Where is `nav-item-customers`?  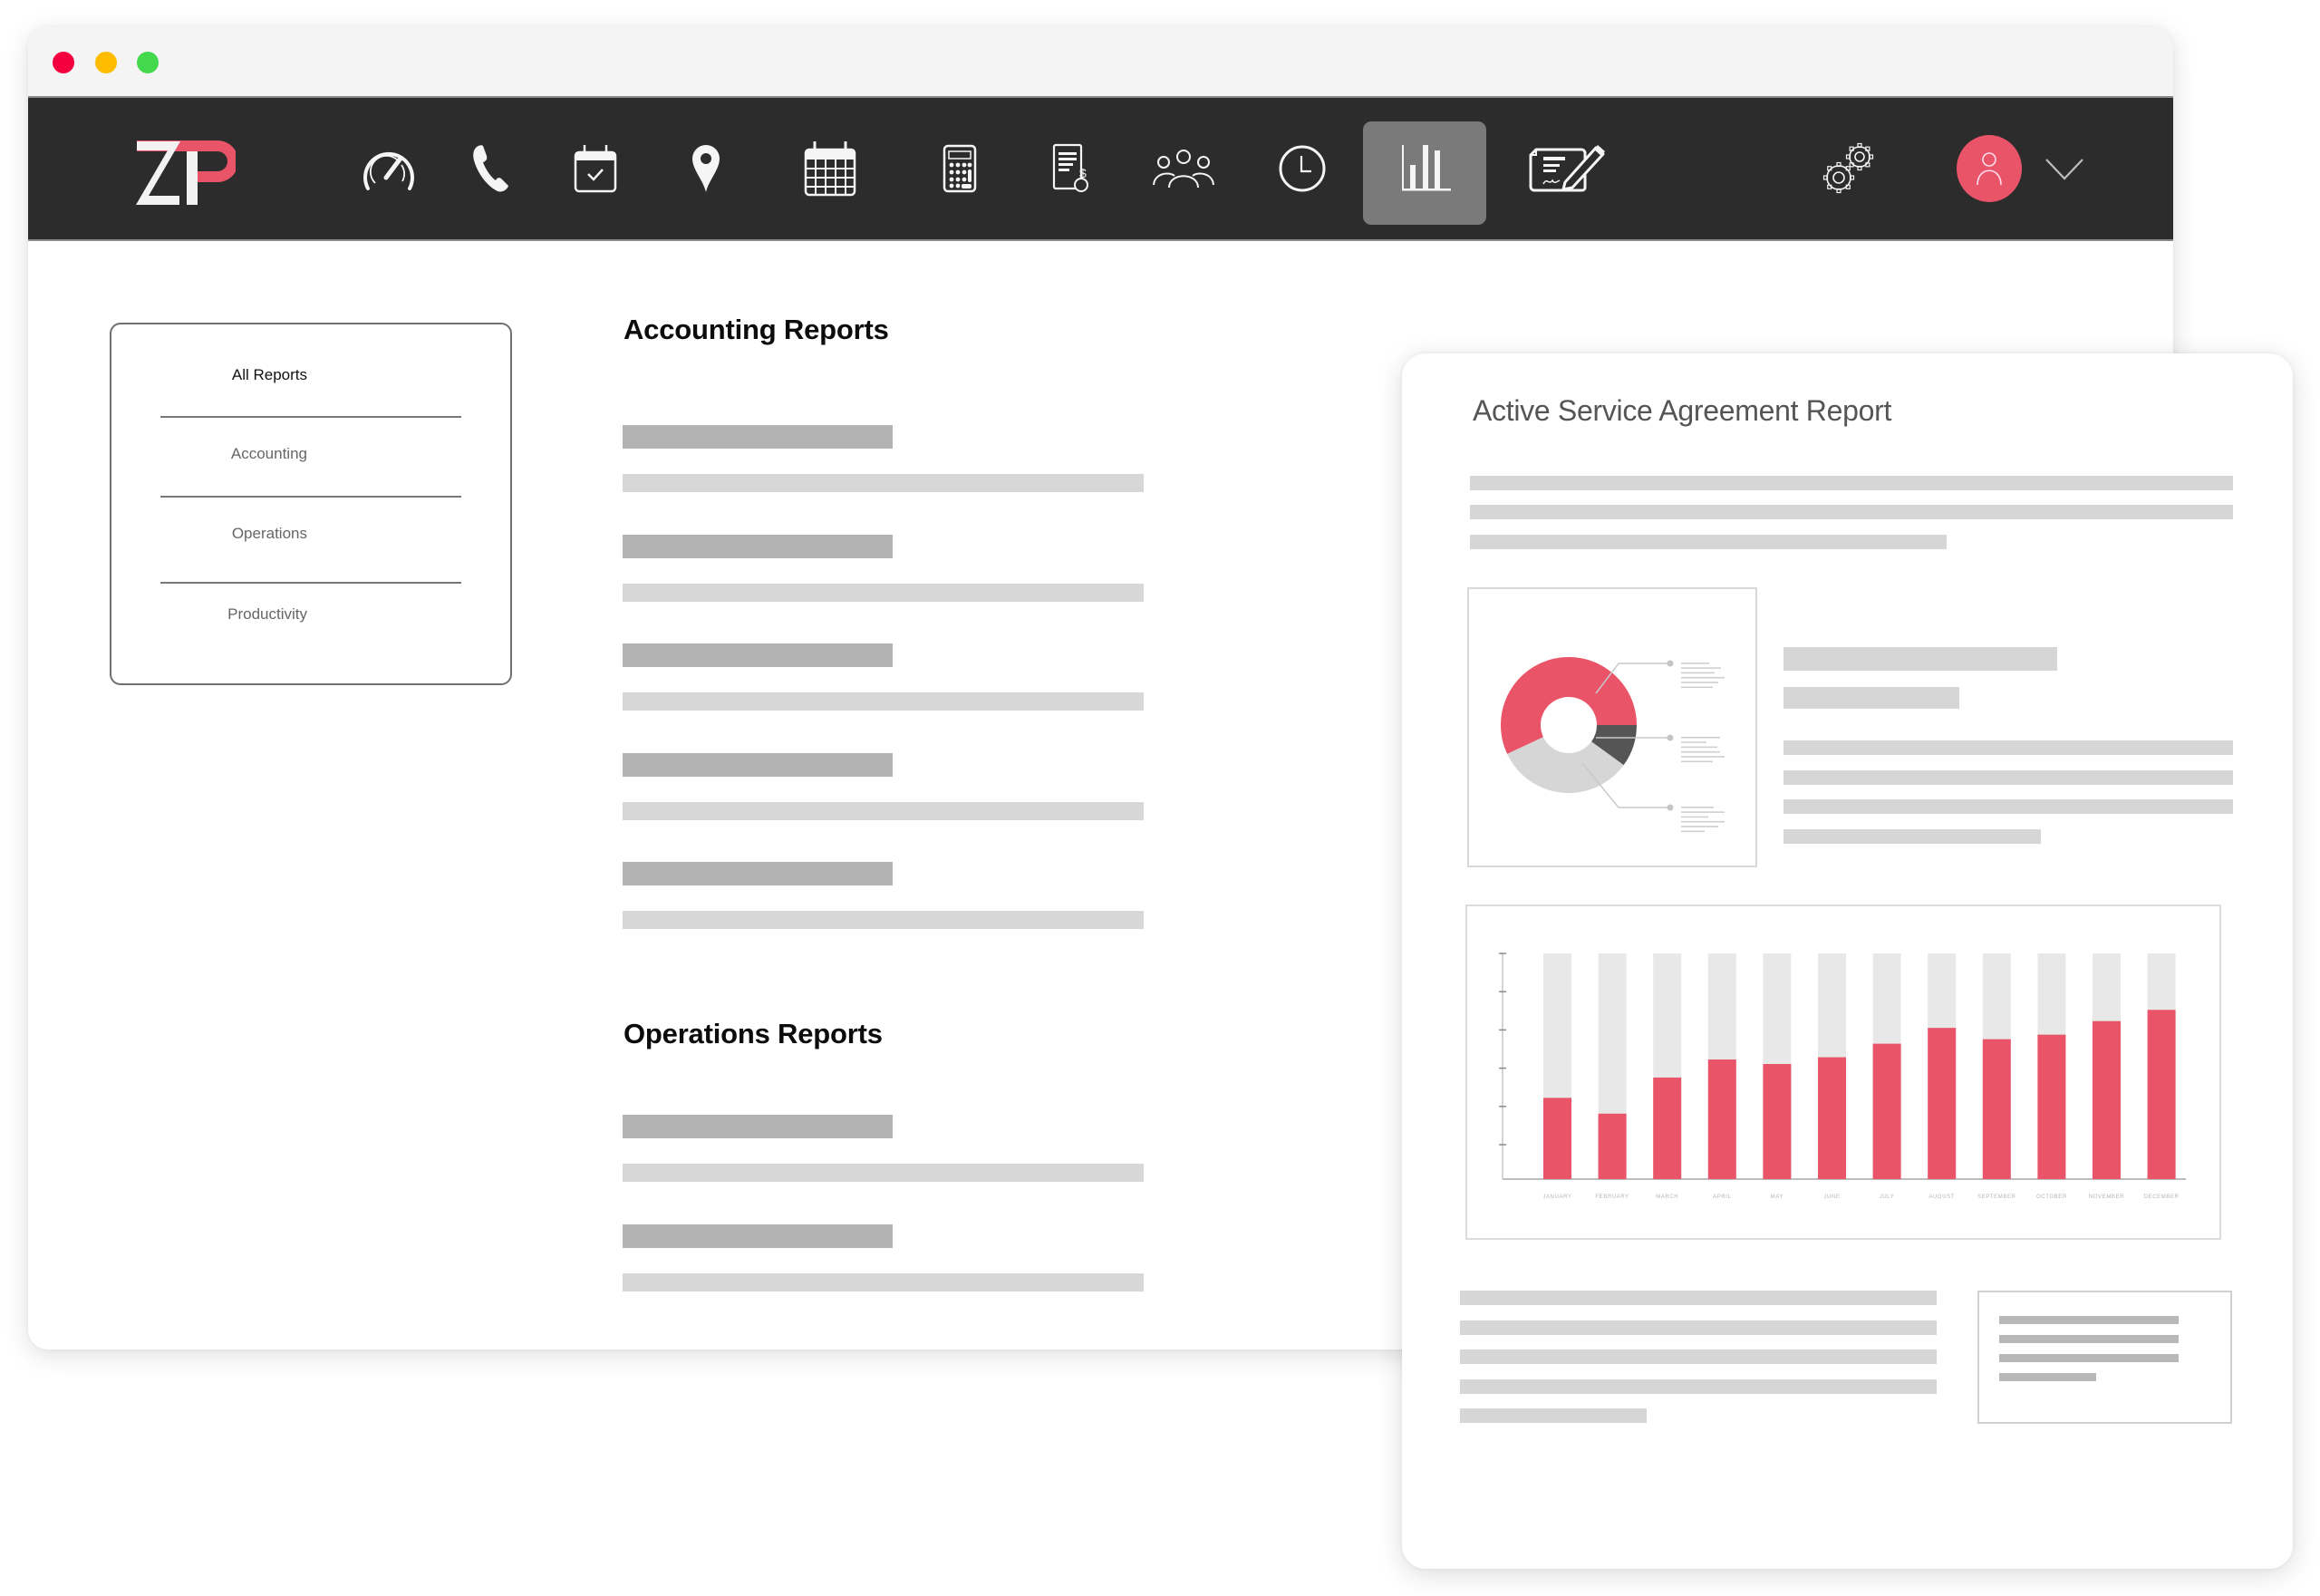 nav-item-customers is located at coordinates (1183, 168).